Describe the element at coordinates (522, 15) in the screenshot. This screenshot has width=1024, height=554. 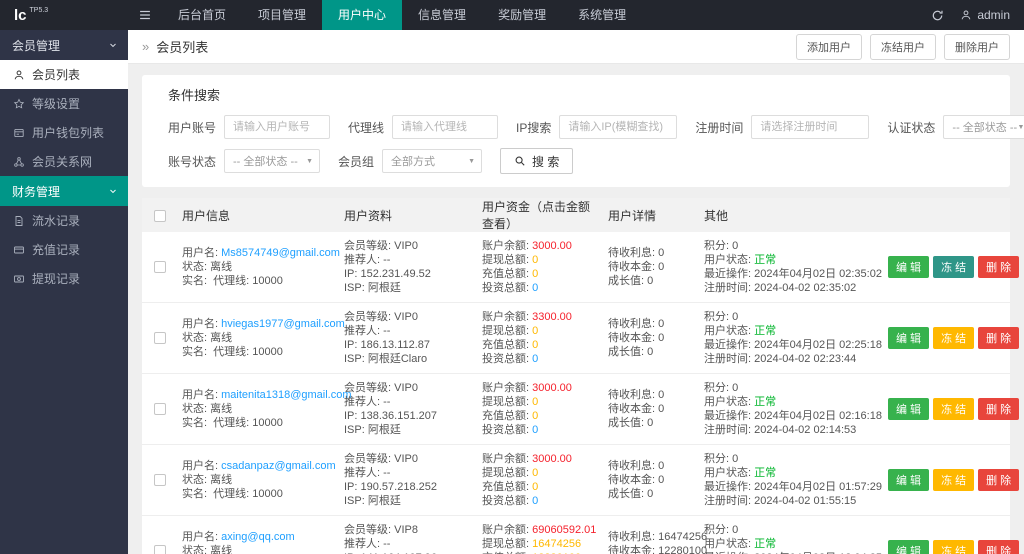
I see `nav-item-rewards: 奖励管理` at that location.